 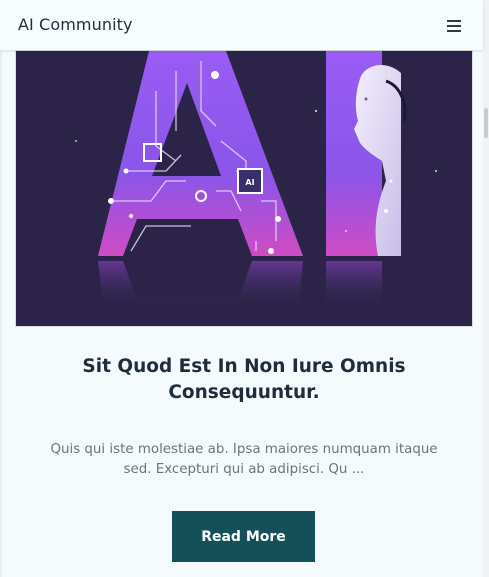 I want to click on navbar: AI Community, so click(x=241, y=25).